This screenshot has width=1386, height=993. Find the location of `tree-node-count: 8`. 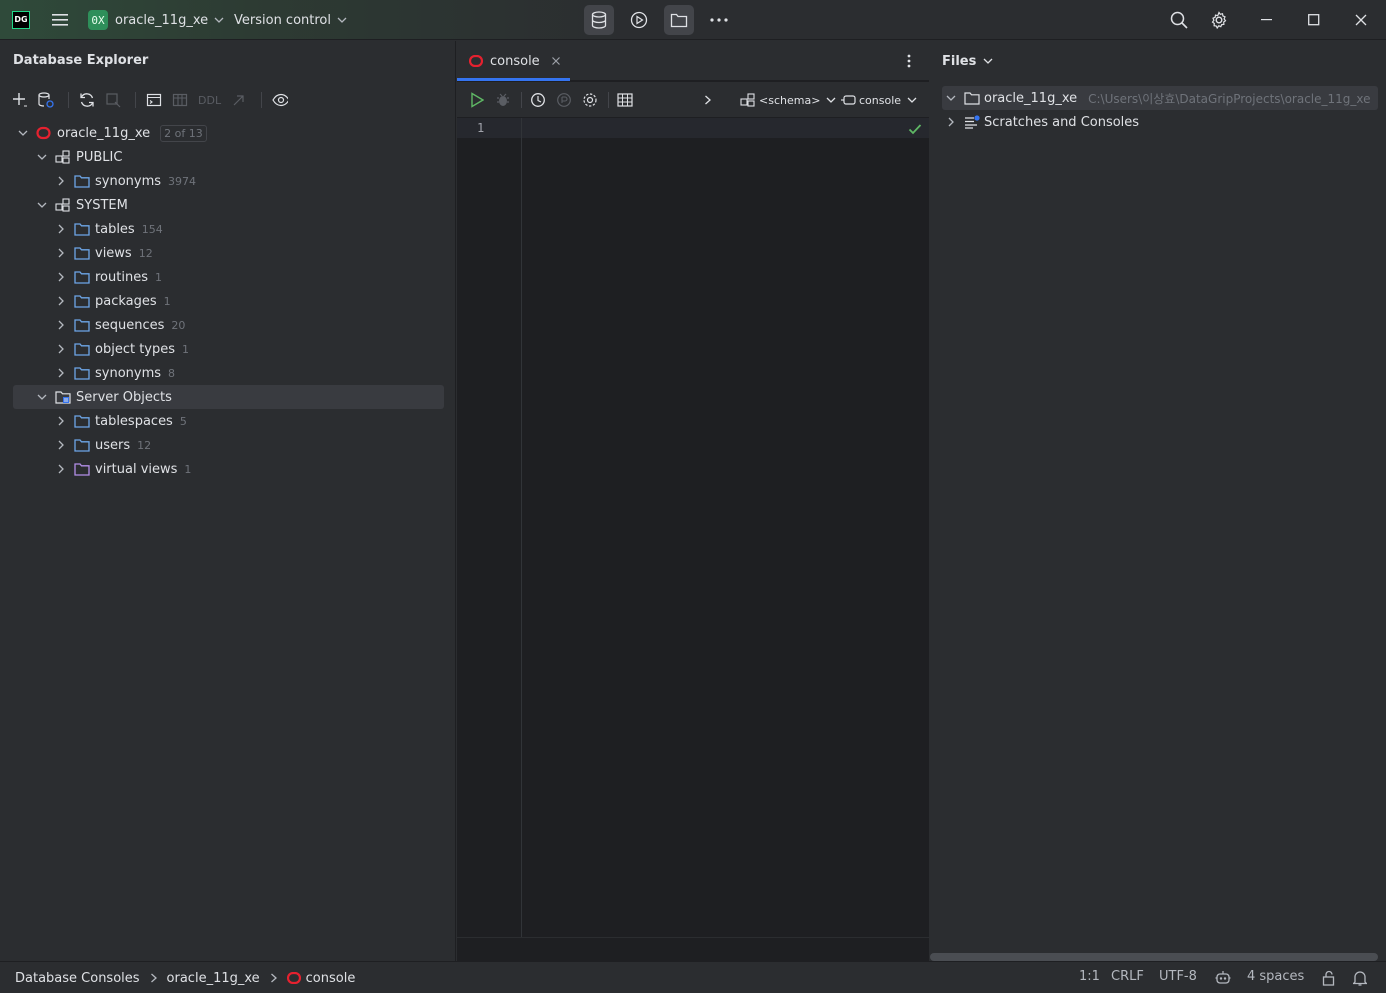

tree-node-count: 8 is located at coordinates (172, 373).